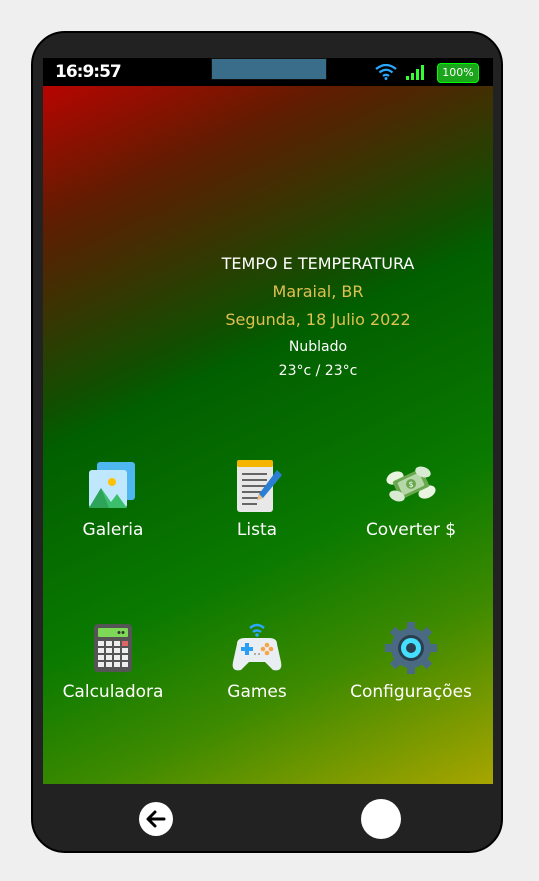  What do you see at coordinates (259, 486) in the screenshot?
I see `notepad-icon` at bounding box center [259, 486].